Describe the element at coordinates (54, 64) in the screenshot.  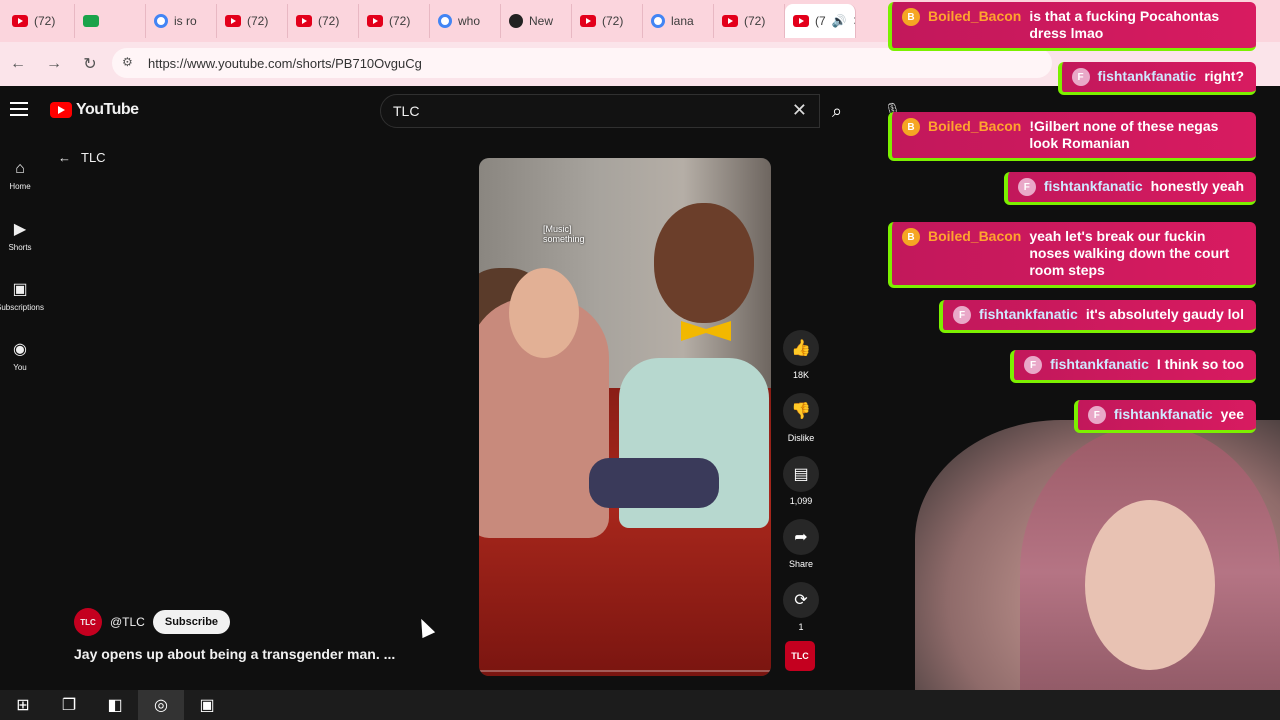
I see `forward-arrow-icon: →` at that location.